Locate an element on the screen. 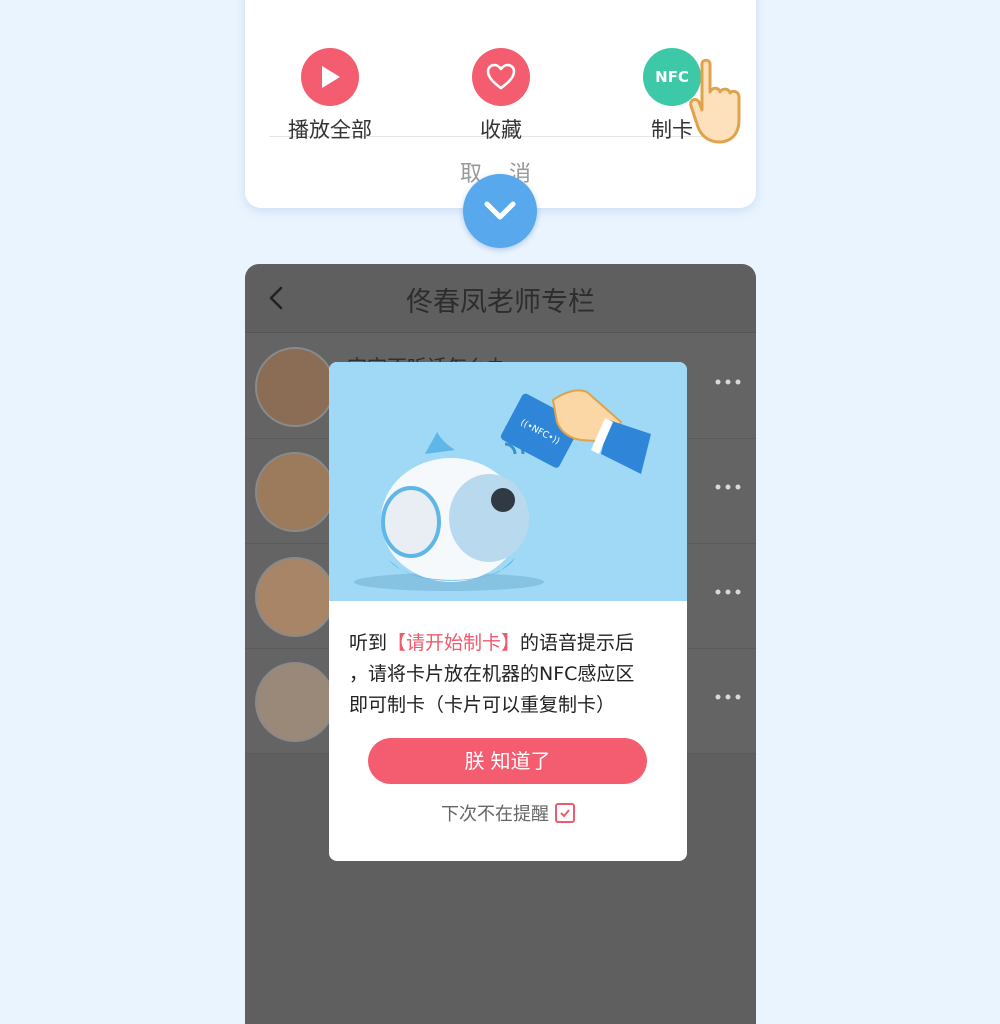 This screenshot has height=1024, width=1000. got-it-label: 知道了 is located at coordinates (520, 761).